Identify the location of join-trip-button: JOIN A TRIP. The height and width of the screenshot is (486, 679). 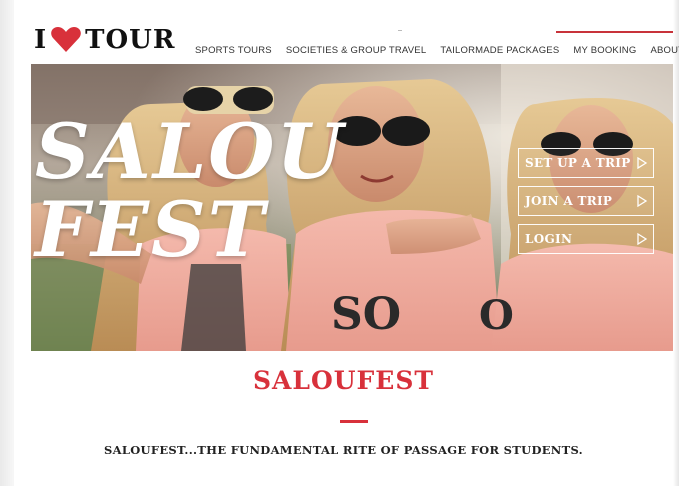
(586, 201).